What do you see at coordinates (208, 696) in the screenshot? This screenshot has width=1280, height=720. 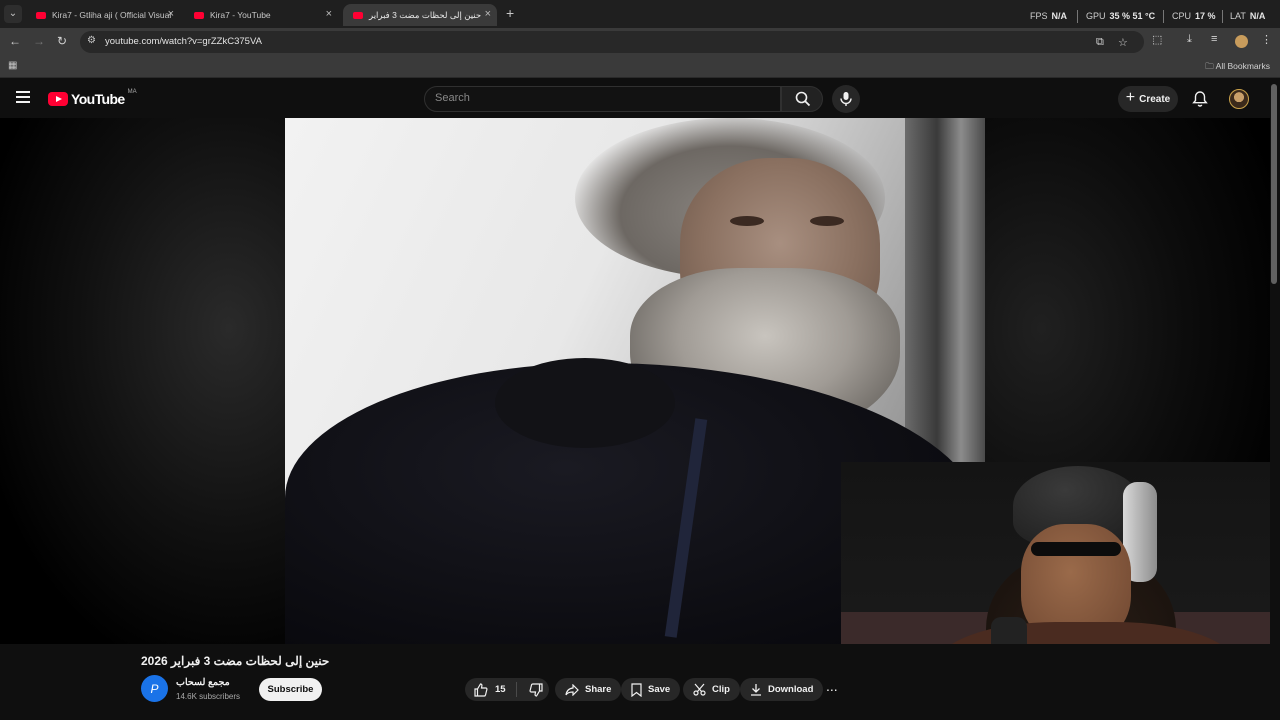 I see `subscriber-count: 14.6K subscribers` at bounding box center [208, 696].